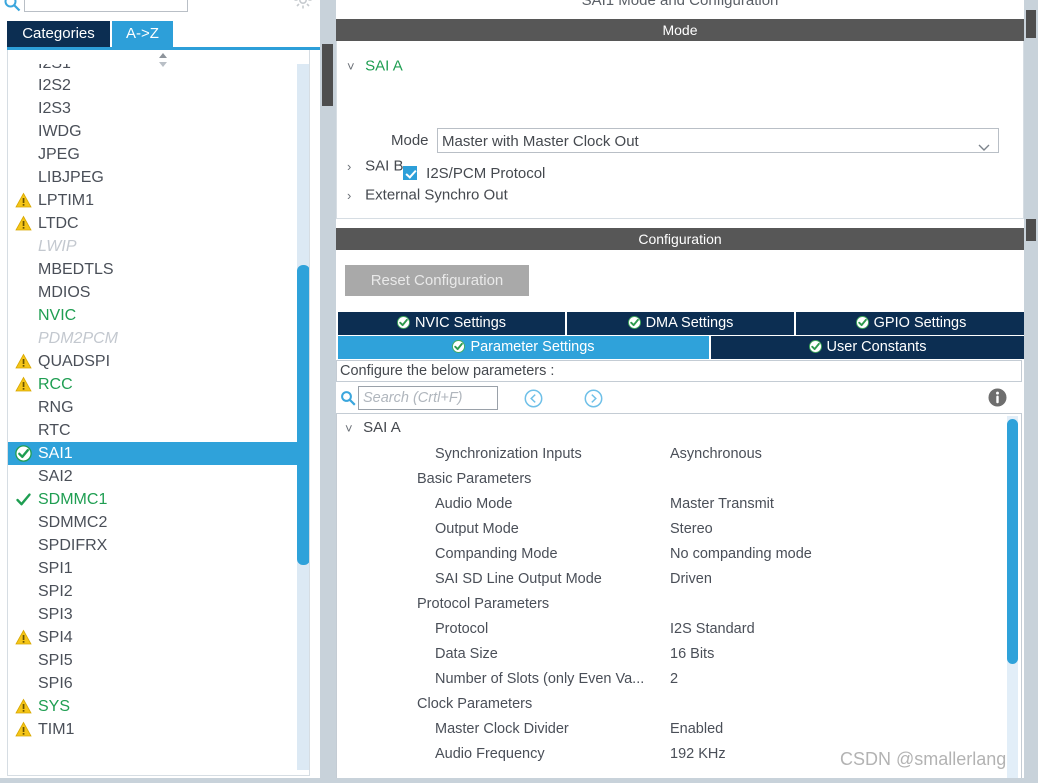 Image resolution: width=1038 pixels, height=783 pixels. Describe the element at coordinates (150, 108) in the screenshot. I see `ip-list-item-i2s3: I2S3` at that location.